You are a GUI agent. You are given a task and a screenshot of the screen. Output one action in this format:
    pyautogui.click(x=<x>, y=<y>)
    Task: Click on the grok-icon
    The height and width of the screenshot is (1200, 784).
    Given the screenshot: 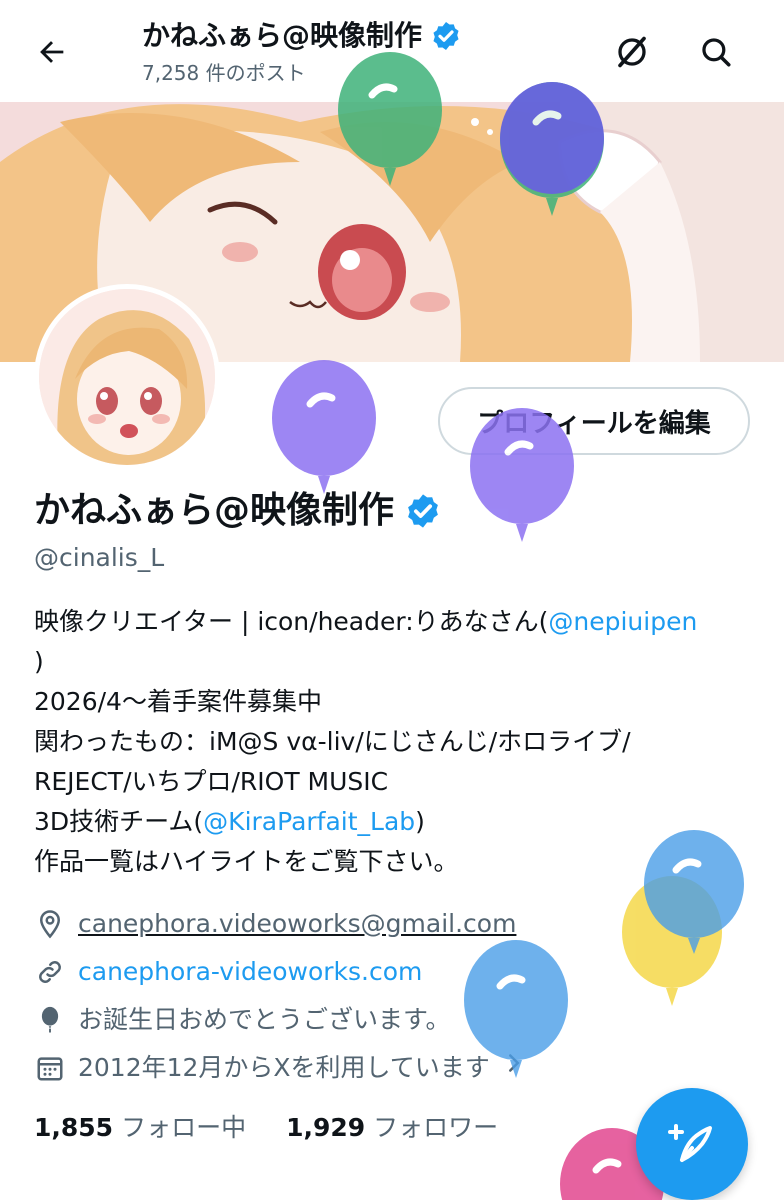 What is the action you would take?
    pyautogui.click(x=632, y=52)
    